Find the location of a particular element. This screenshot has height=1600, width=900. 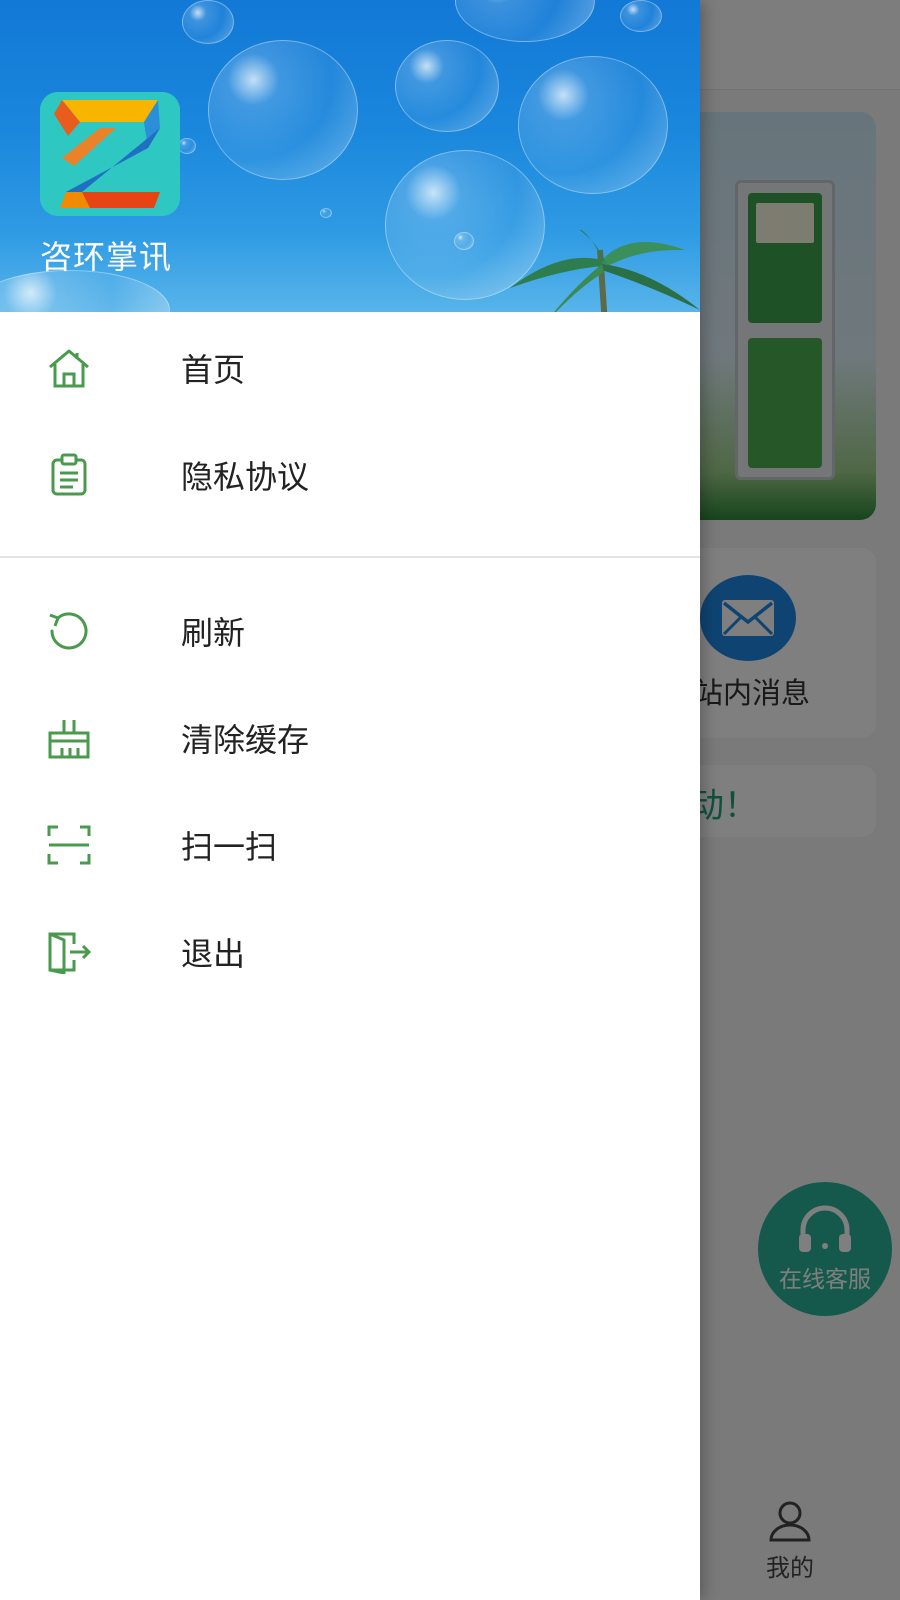

menu-divider is located at coordinates (350, 557).